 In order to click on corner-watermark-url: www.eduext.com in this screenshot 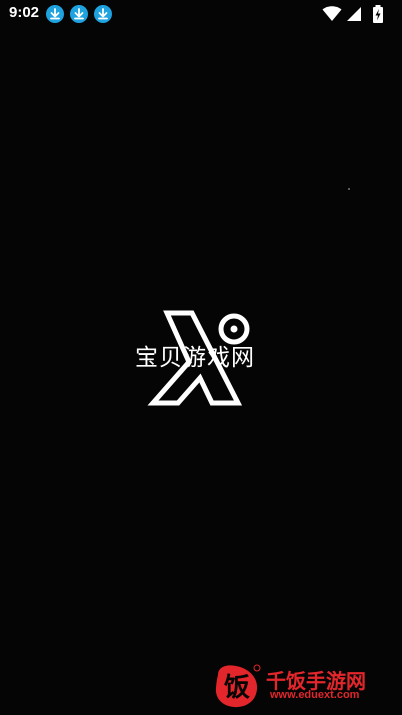, I will do `click(315, 695)`.